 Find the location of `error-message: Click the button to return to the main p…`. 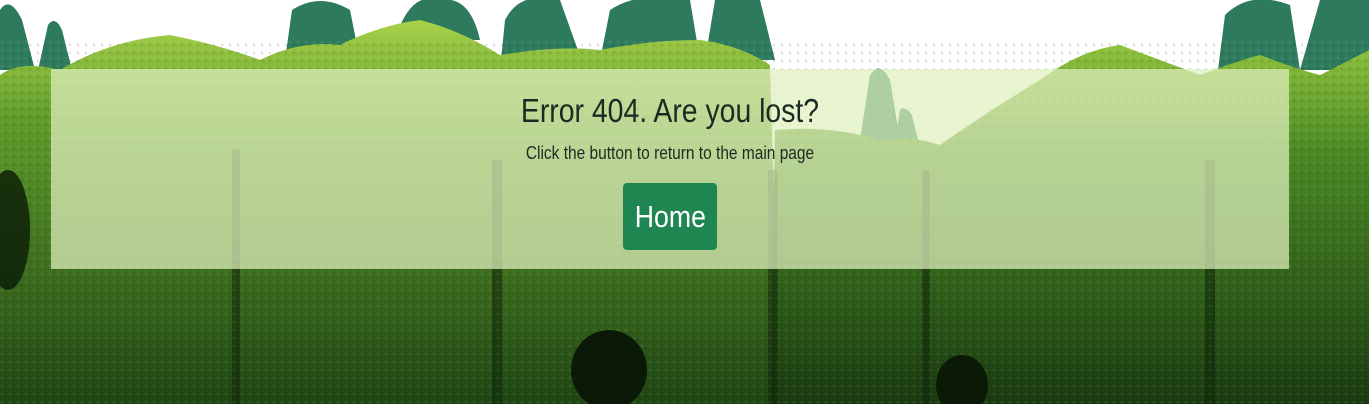

error-message: Click the button to return to the main p… is located at coordinates (670, 153).